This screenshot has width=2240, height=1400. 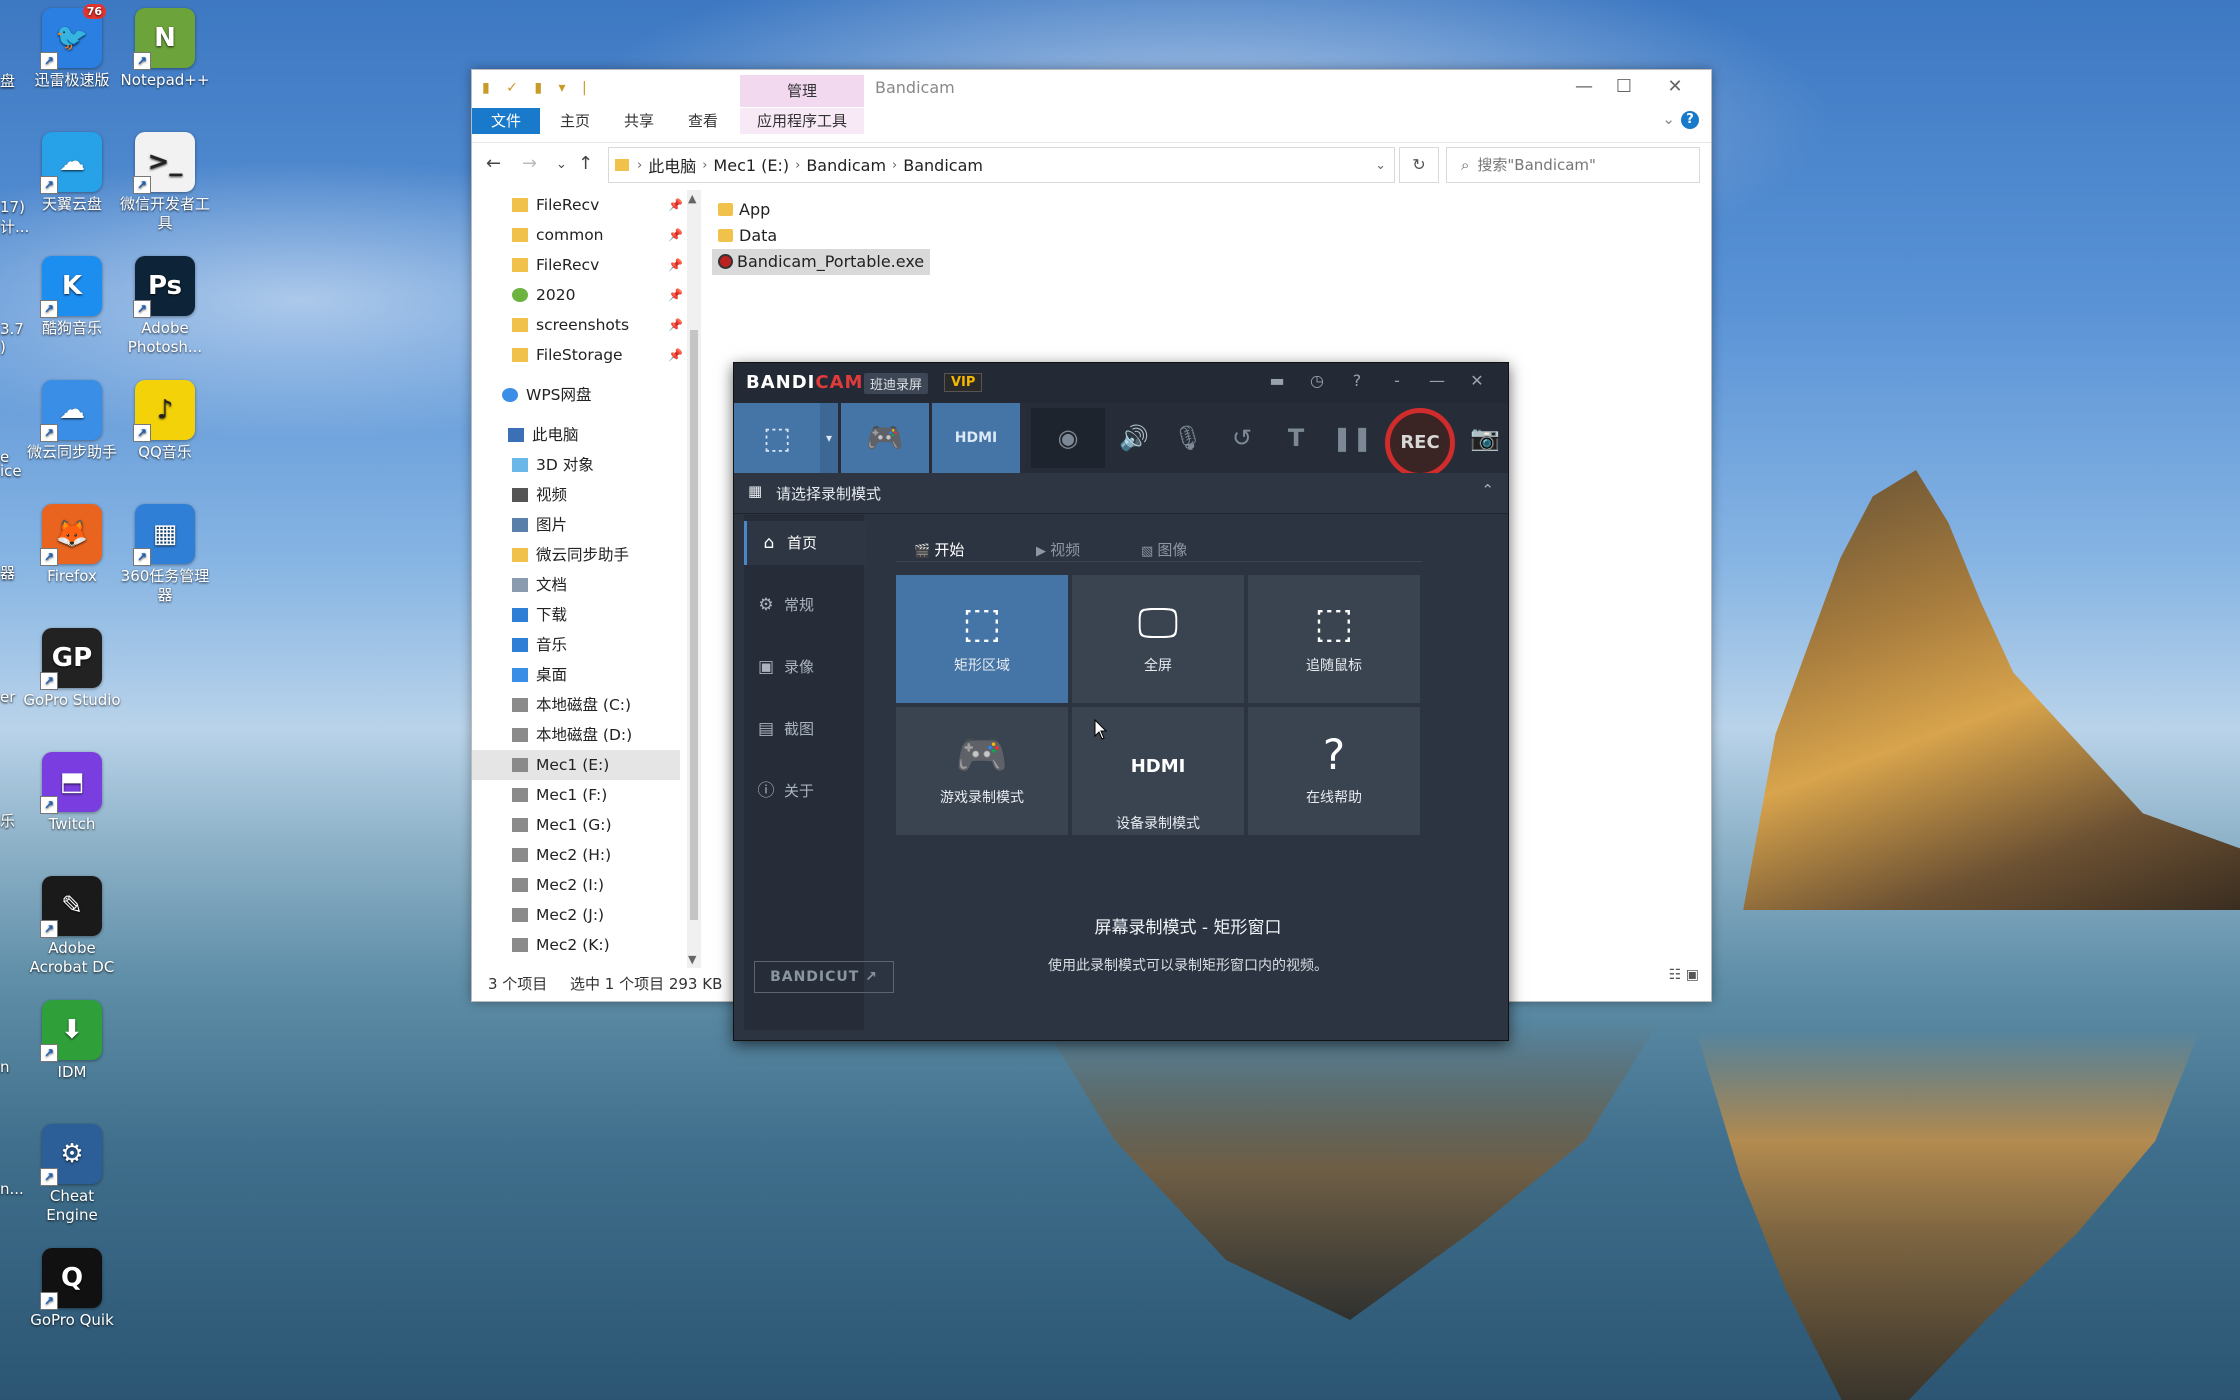 What do you see at coordinates (751, 165) in the screenshot?
I see `breadcrumb-drive: Mec1 (E:)` at bounding box center [751, 165].